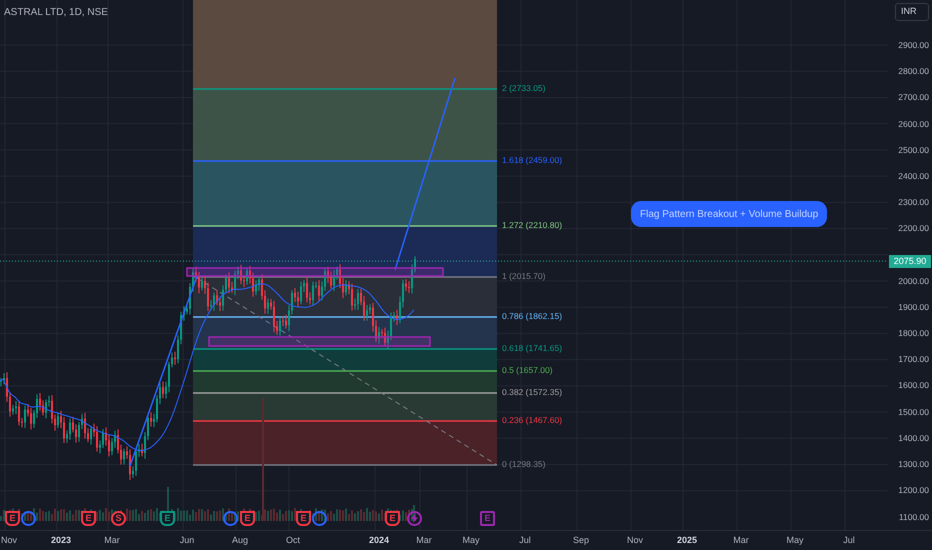 This screenshot has height=550, width=932. What do you see at coordinates (912, 12) in the screenshot?
I see `currency-button: INR` at bounding box center [912, 12].